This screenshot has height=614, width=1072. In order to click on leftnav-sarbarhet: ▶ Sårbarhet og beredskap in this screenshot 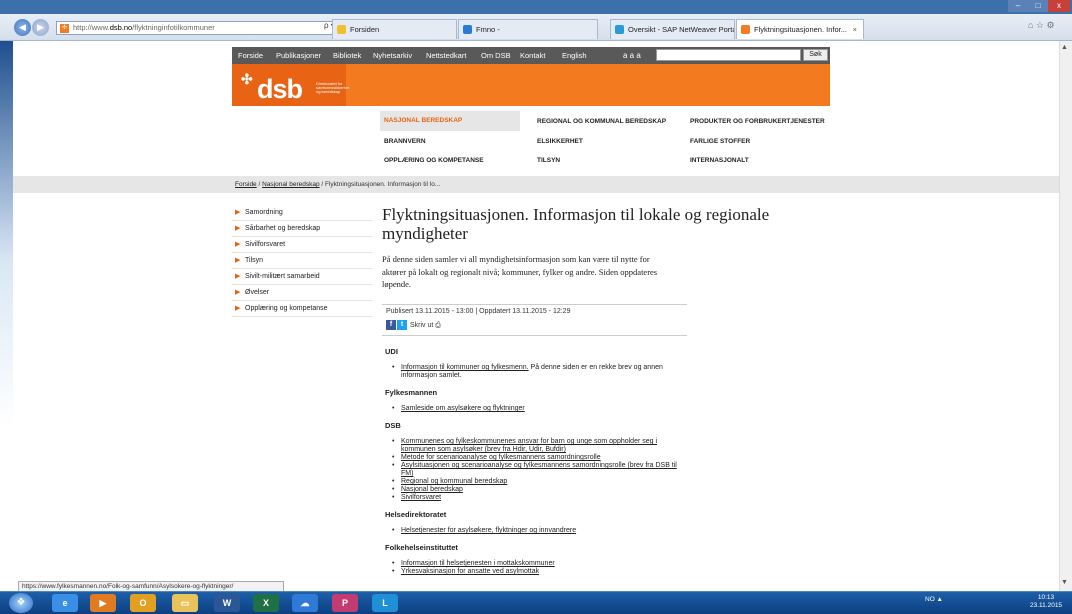, I will do `click(302, 229)`.